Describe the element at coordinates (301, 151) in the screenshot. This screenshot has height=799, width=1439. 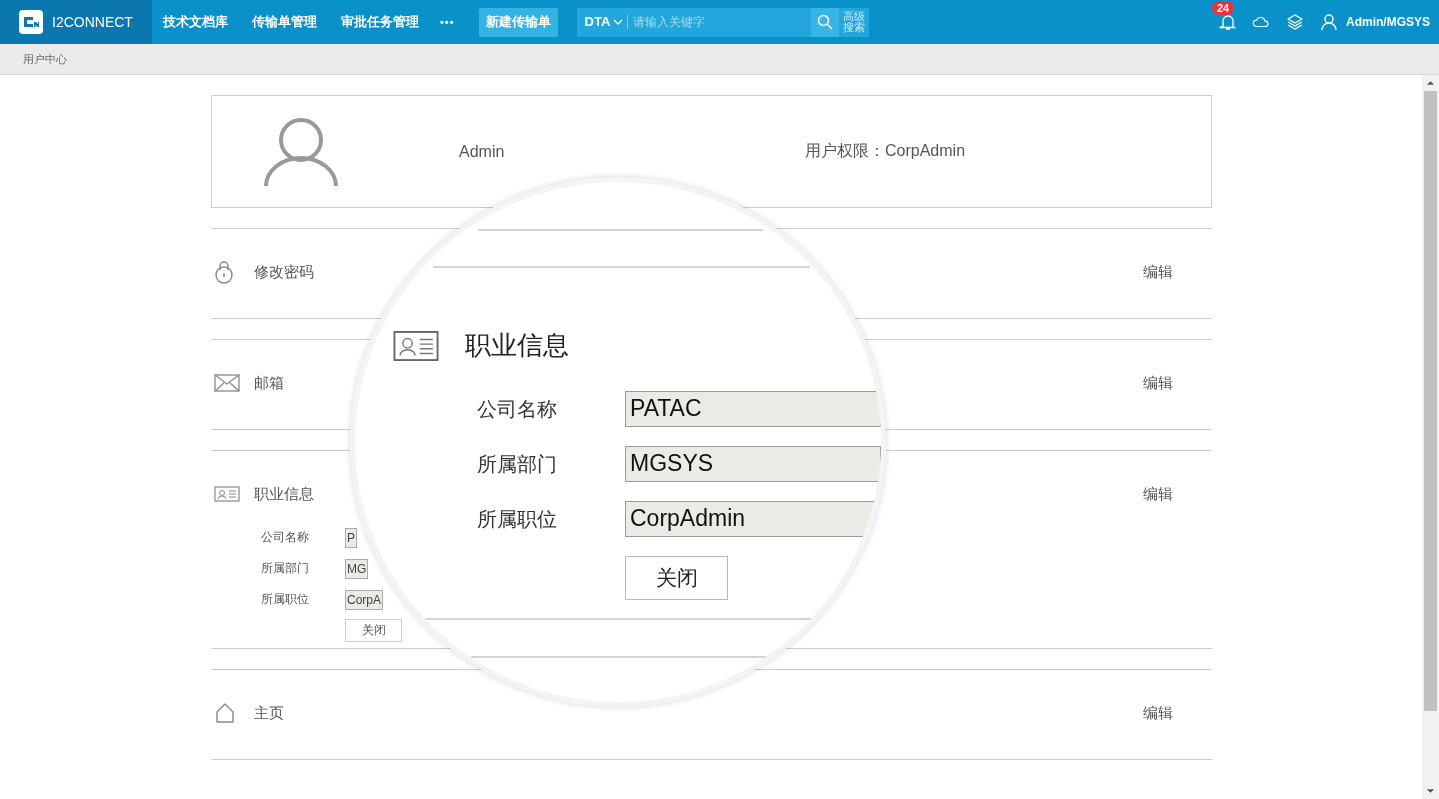
I see `avatar-icon` at that location.